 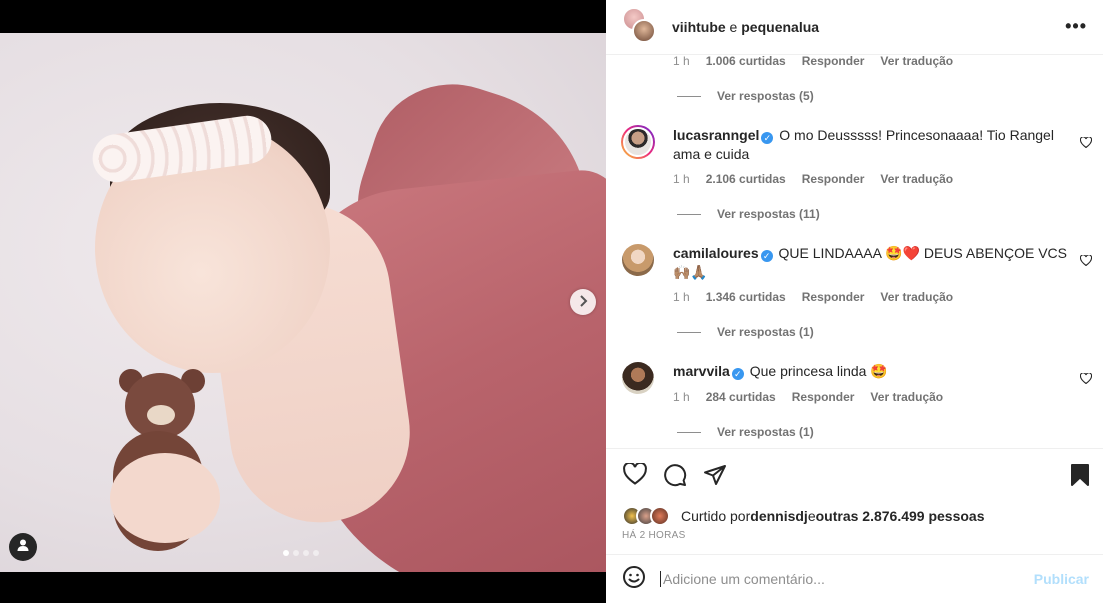 I want to click on view-replies-button: Ver respostas (11), so click(x=748, y=214).